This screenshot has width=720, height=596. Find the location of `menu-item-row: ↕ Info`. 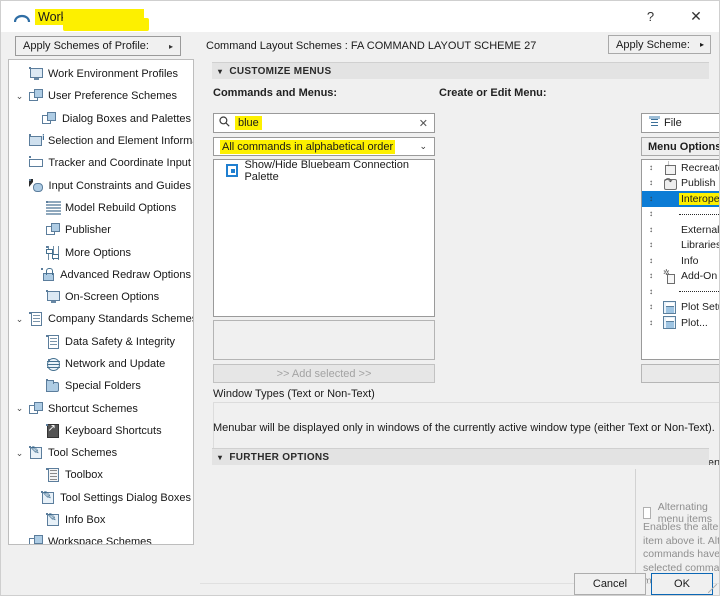

menu-item-row: ↕ Info is located at coordinates (680, 261).